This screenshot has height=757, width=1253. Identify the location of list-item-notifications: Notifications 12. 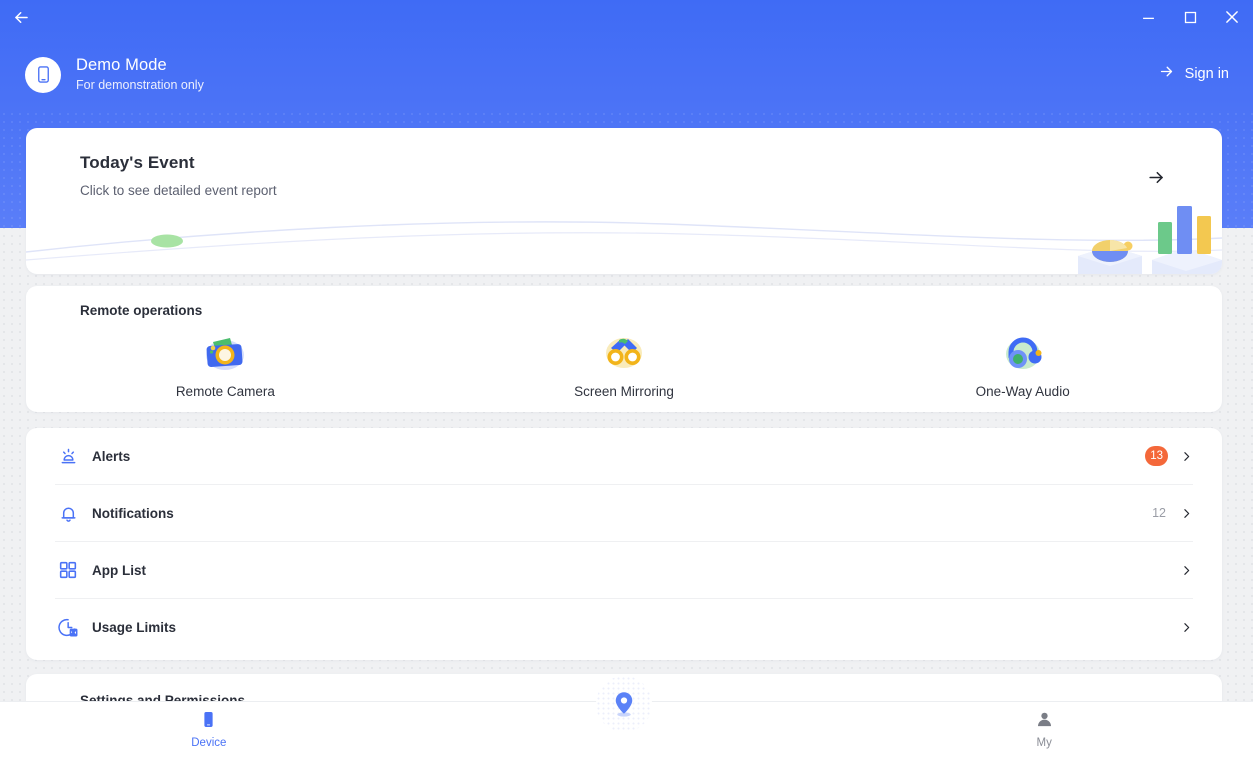
(624, 513).